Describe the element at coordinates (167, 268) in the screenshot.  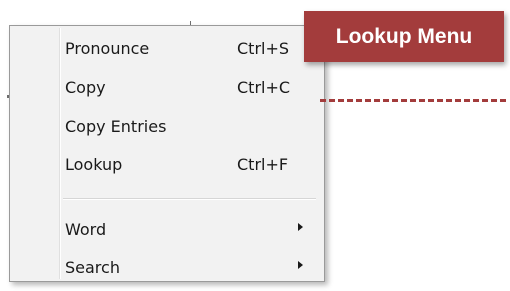
I see `menu-item-search: Search` at that location.